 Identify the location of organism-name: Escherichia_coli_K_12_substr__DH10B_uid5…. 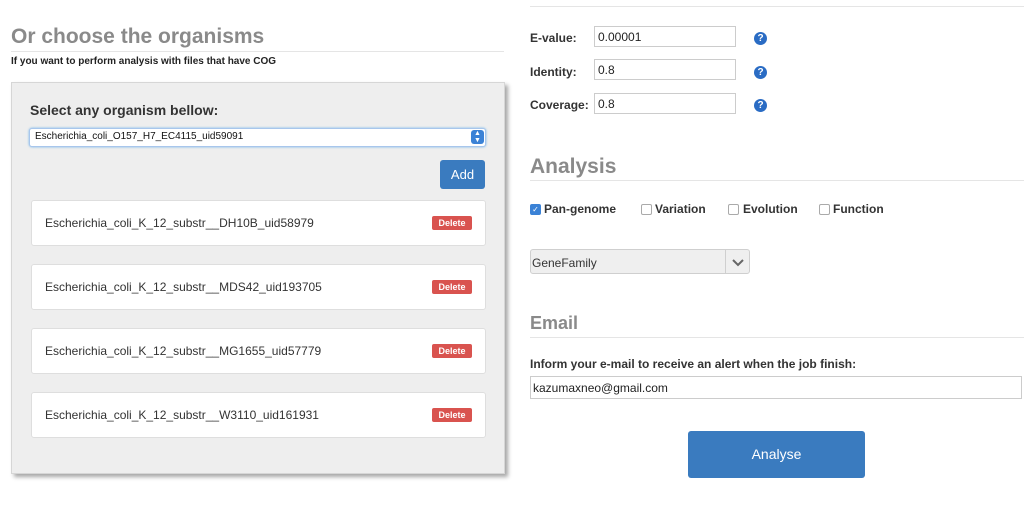
(179, 223).